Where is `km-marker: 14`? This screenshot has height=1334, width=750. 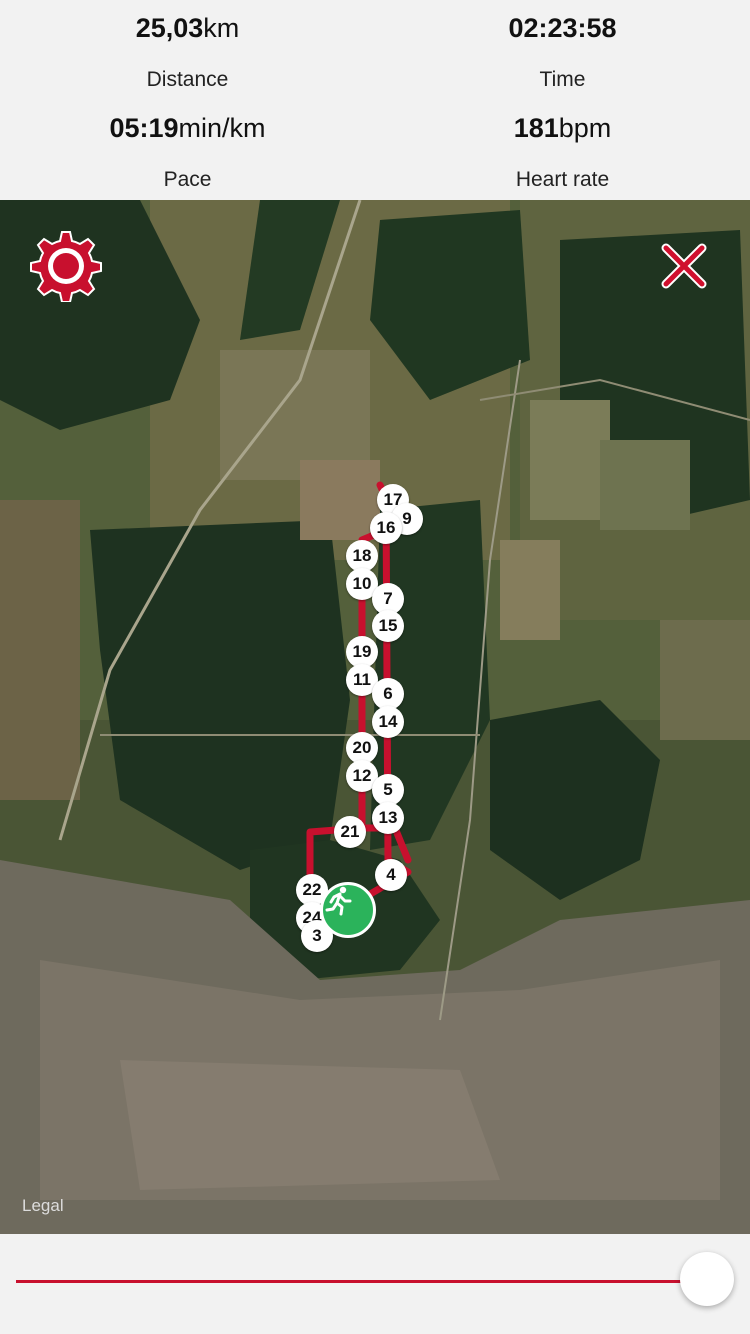
km-marker: 14 is located at coordinates (388, 722).